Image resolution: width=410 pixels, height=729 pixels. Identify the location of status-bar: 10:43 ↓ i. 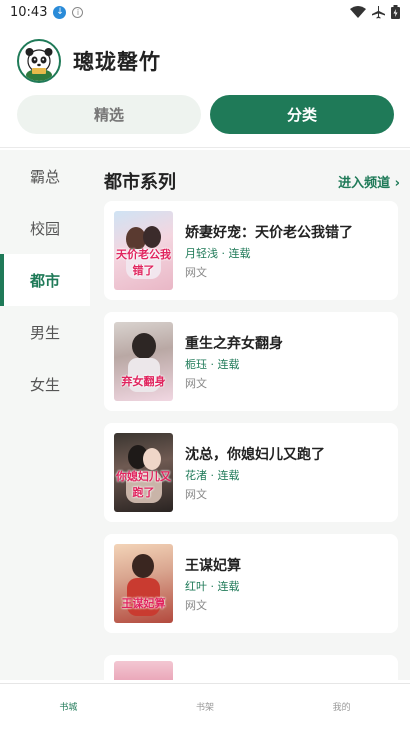
(205, 12).